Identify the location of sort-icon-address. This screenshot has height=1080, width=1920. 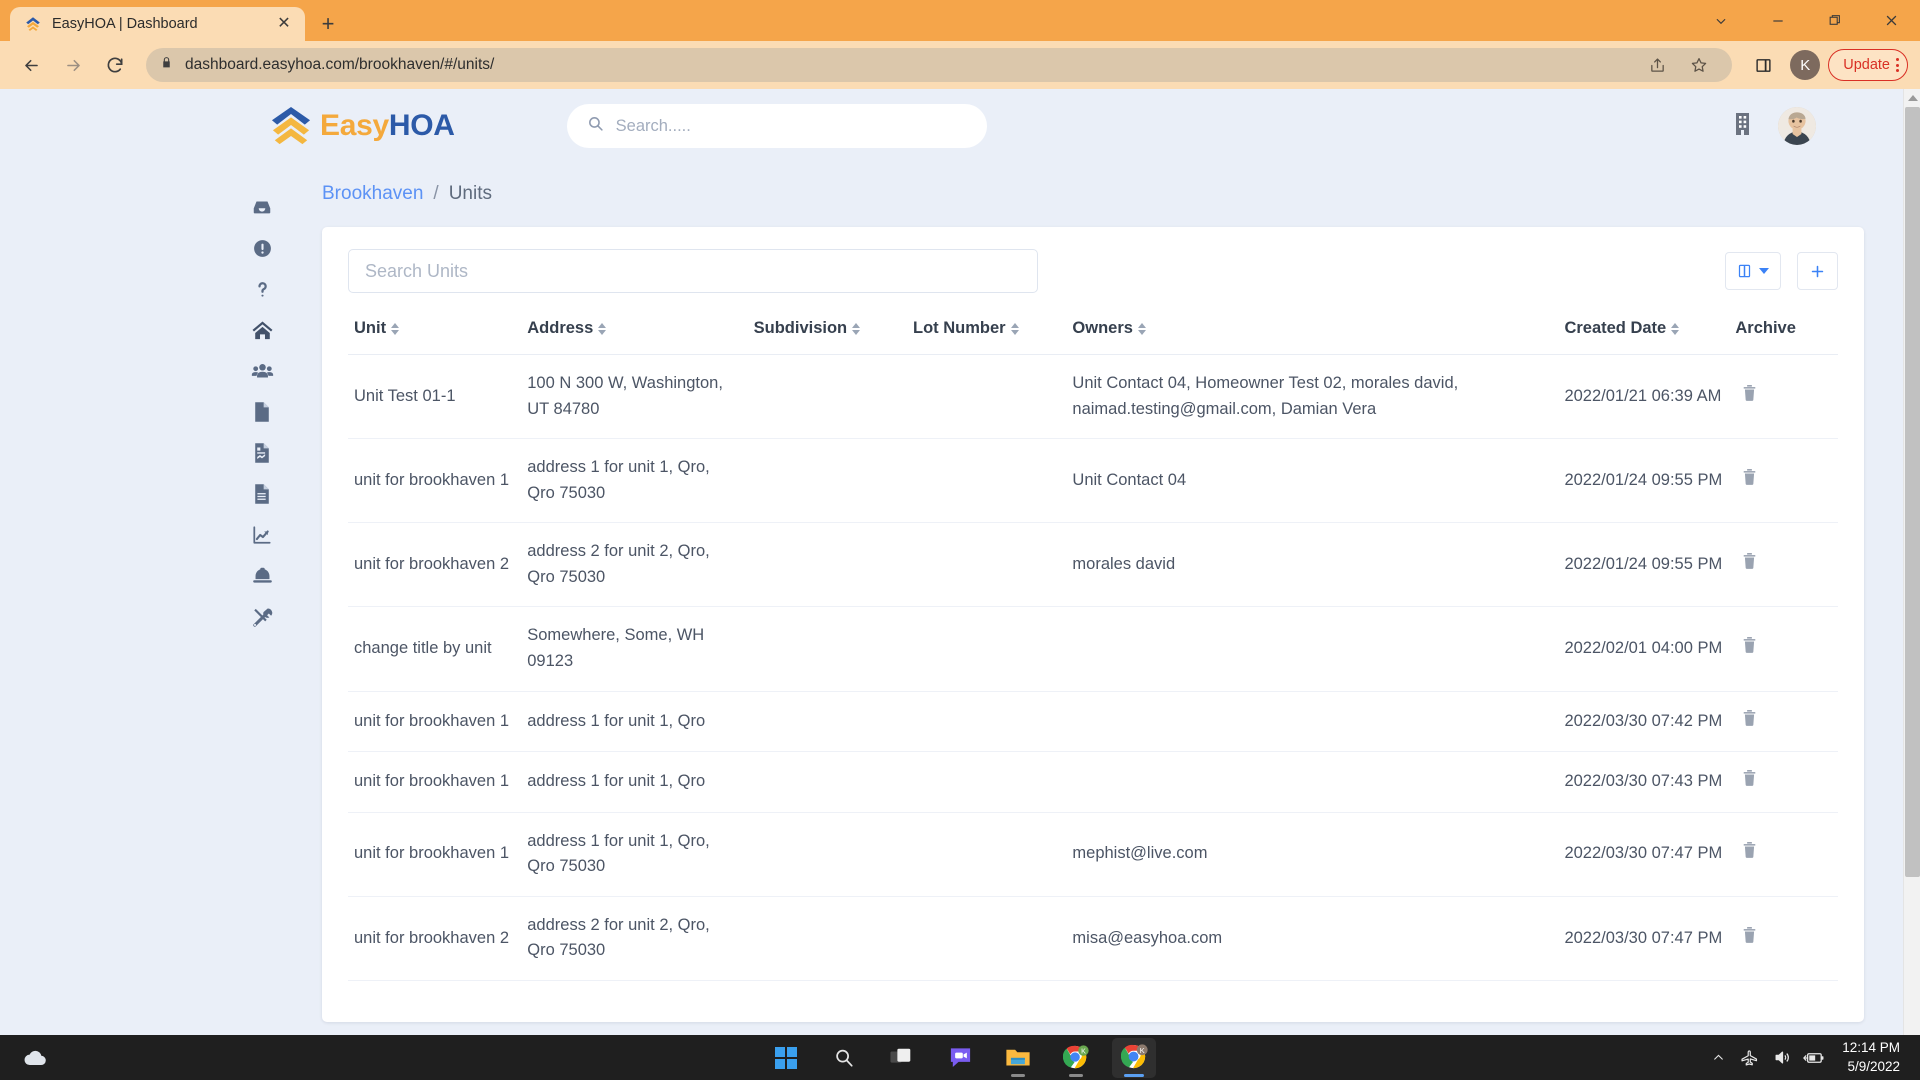
(602, 328).